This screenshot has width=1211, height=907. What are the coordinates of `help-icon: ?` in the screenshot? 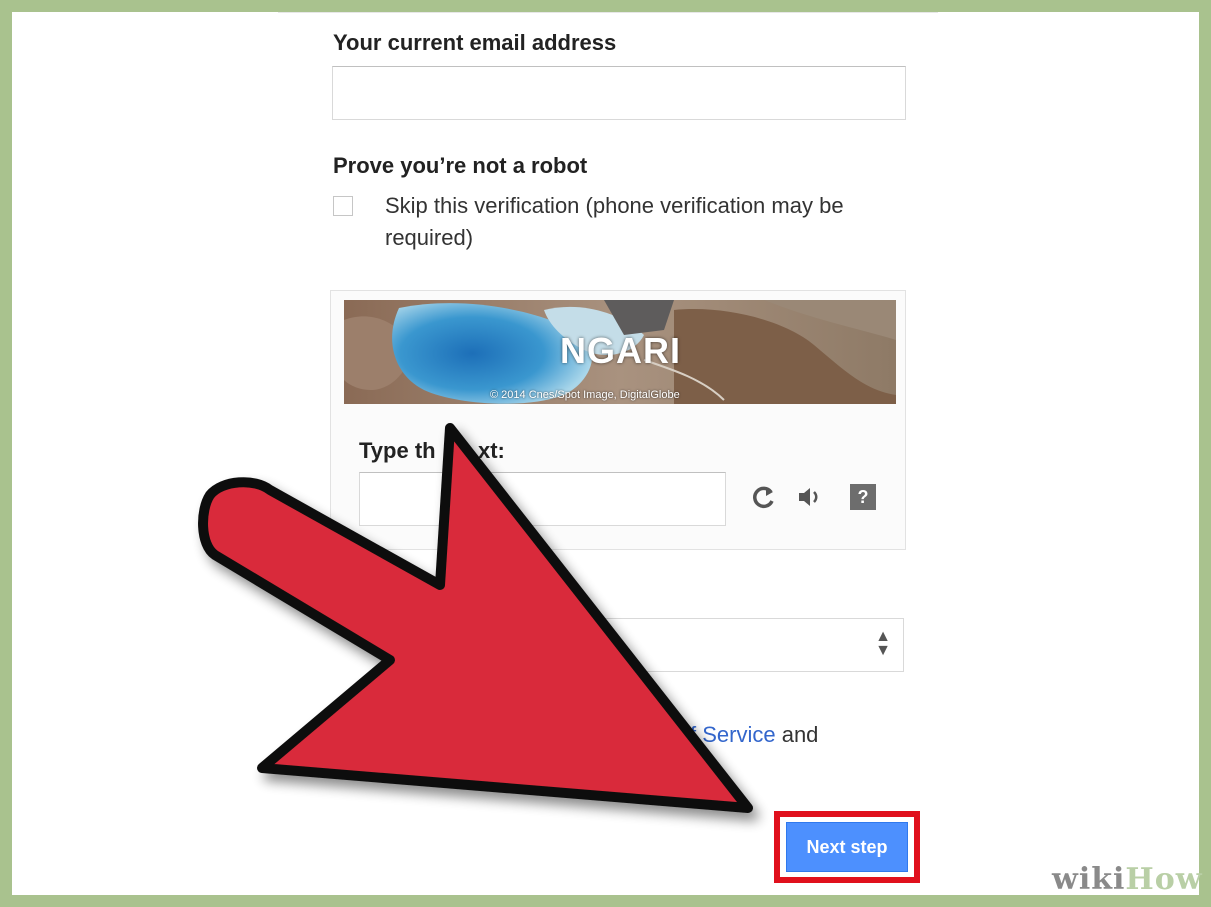 It's located at (863, 497).